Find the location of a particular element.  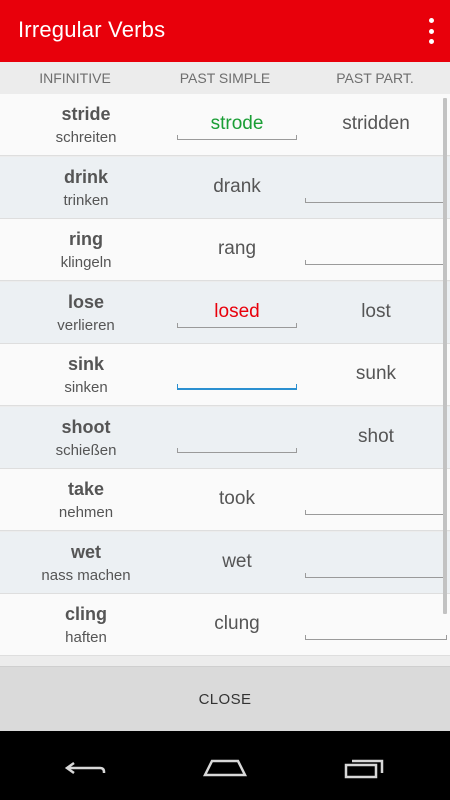

past-simple-value: clung is located at coordinates (237, 625).